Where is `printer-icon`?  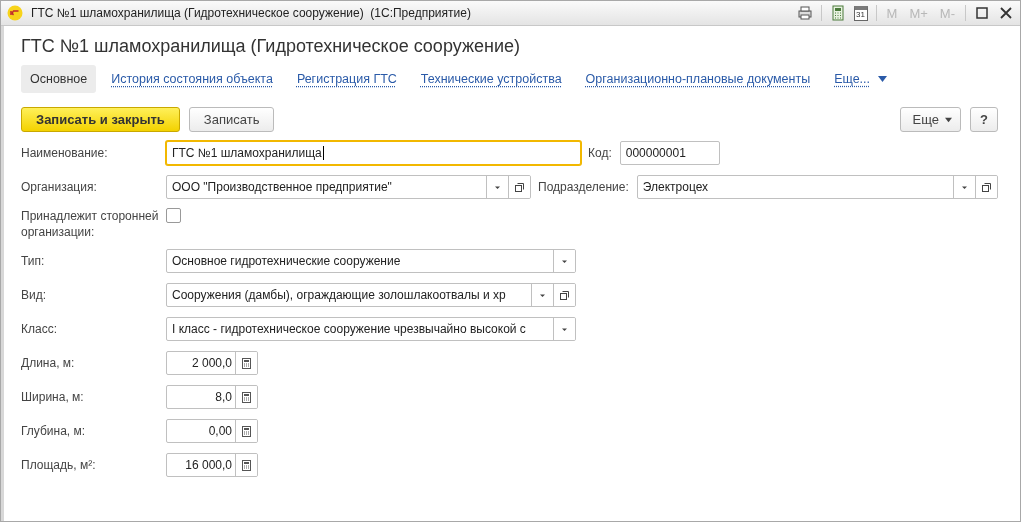
printer-icon is located at coordinates (804, 13).